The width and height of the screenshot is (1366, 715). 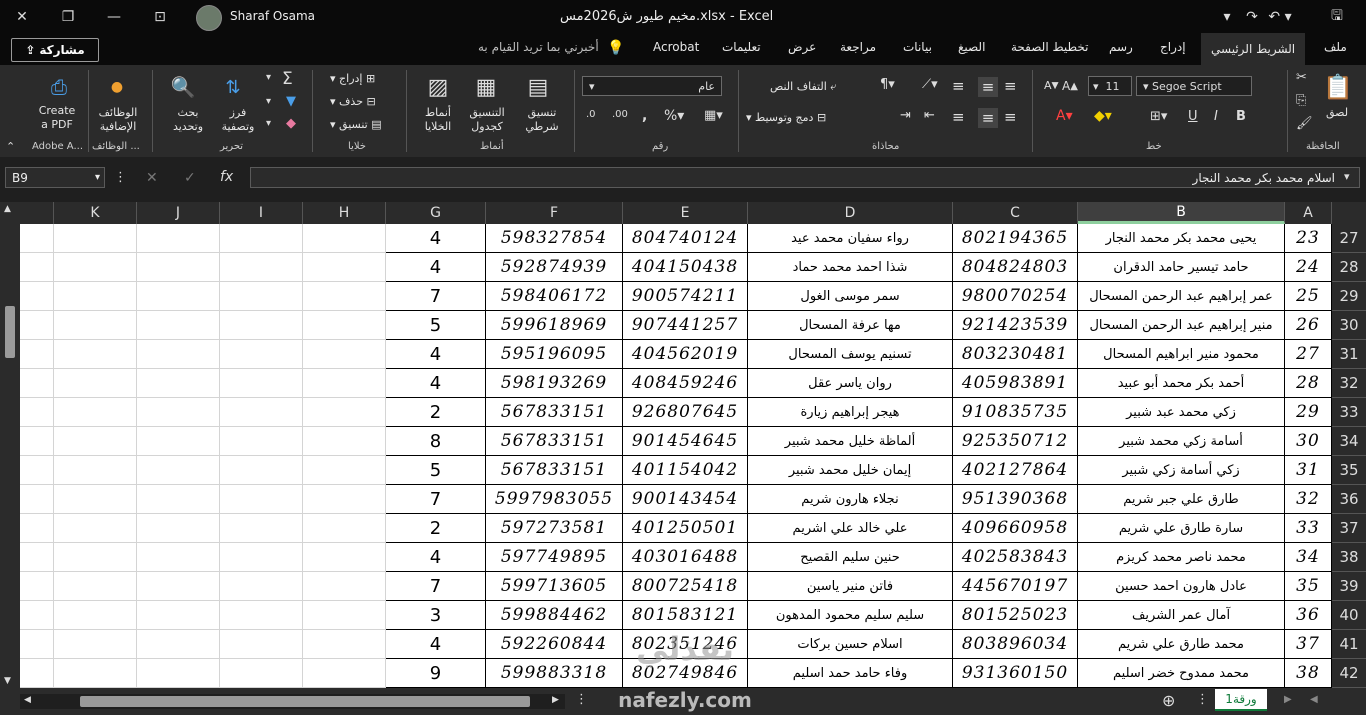 What do you see at coordinates (1304, 123) in the screenshot?
I see `format-painter-icon: 🖌` at bounding box center [1304, 123].